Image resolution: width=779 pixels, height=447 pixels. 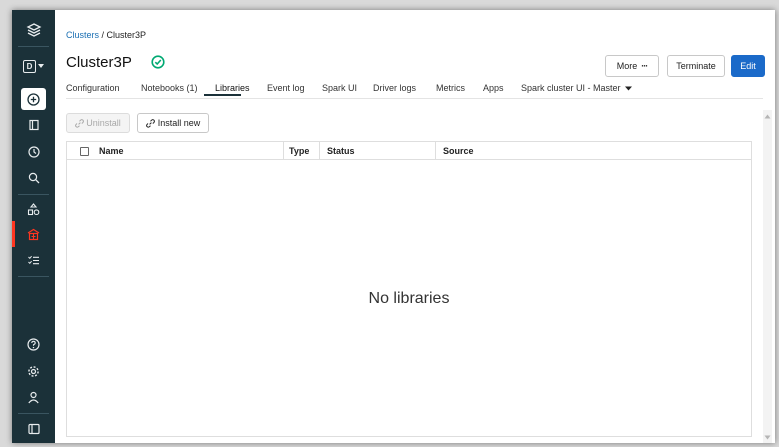 I want to click on column-header-source: Source, so click(x=458, y=151).